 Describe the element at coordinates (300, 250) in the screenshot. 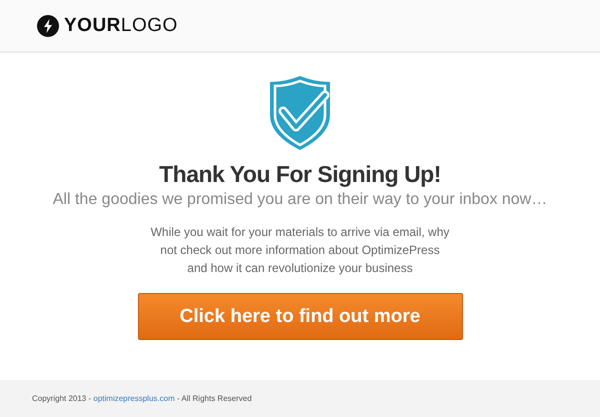

I see `body-text: While you wait for your materials to arrive via email, why not check out more information about OptimizePress and how it can revolutionize your business` at that location.